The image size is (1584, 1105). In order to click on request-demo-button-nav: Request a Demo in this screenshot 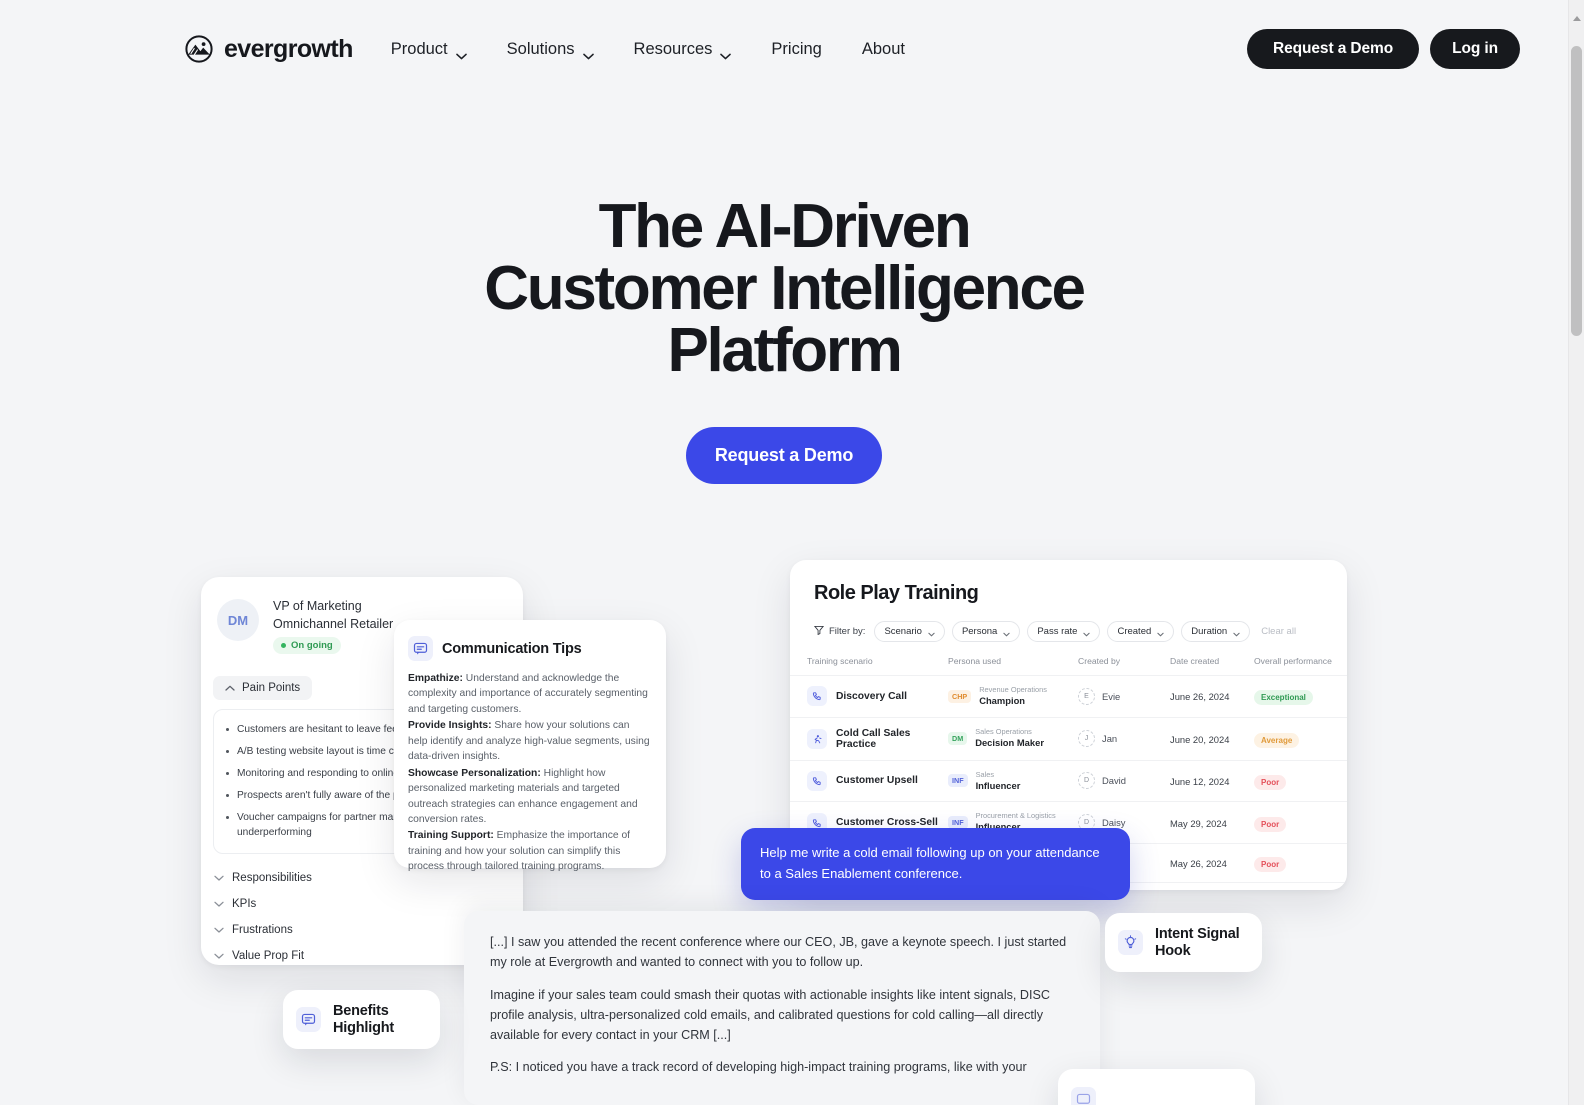, I will do `click(1333, 49)`.